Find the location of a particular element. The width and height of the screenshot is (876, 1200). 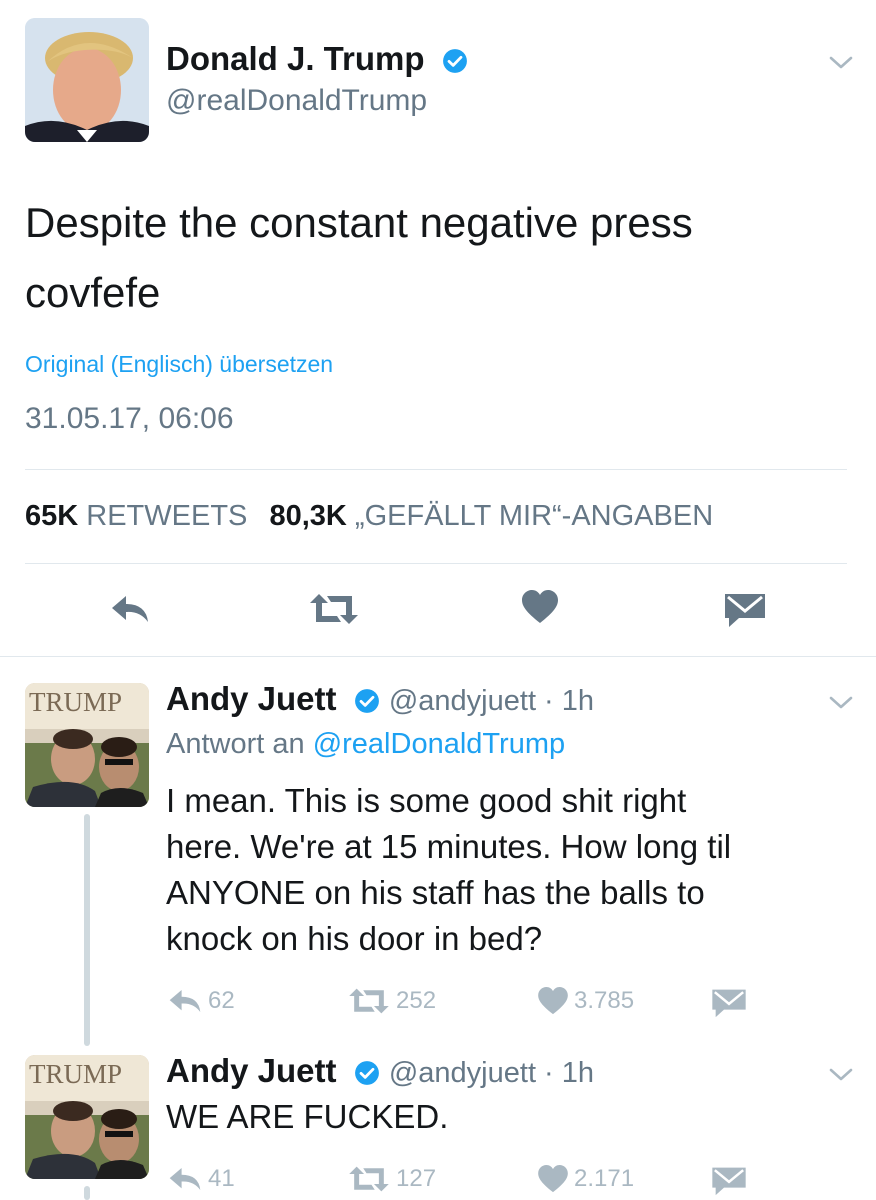

reply-to-handle-link: @realDonaldTrump is located at coordinates (439, 744).